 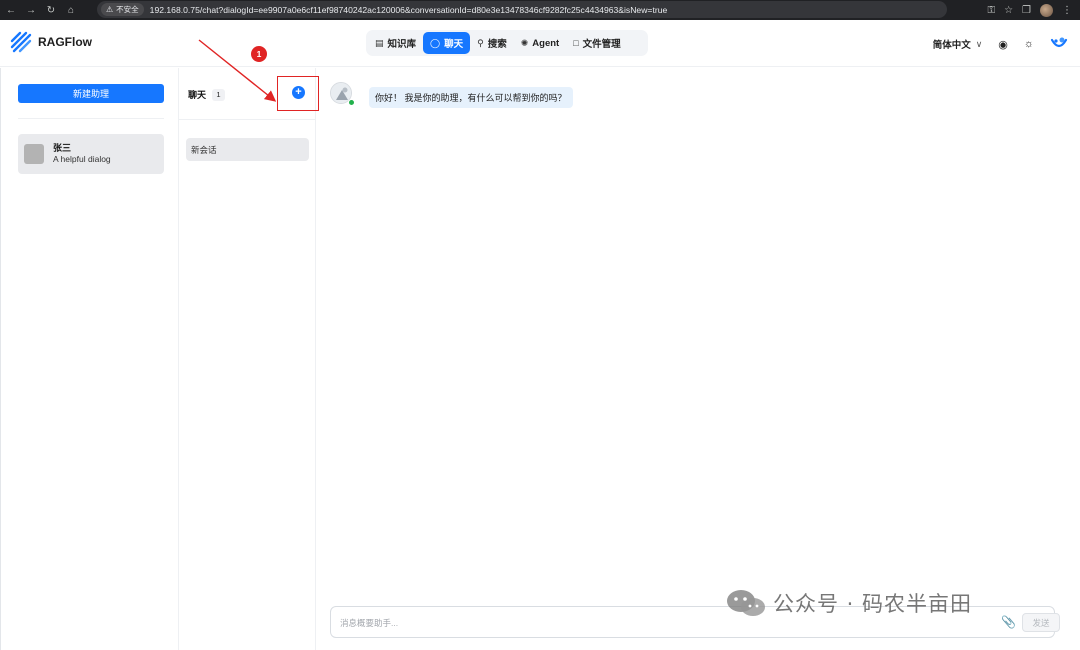 What do you see at coordinates (65, 42) in the screenshot?
I see `app-name: RAGFlow` at bounding box center [65, 42].